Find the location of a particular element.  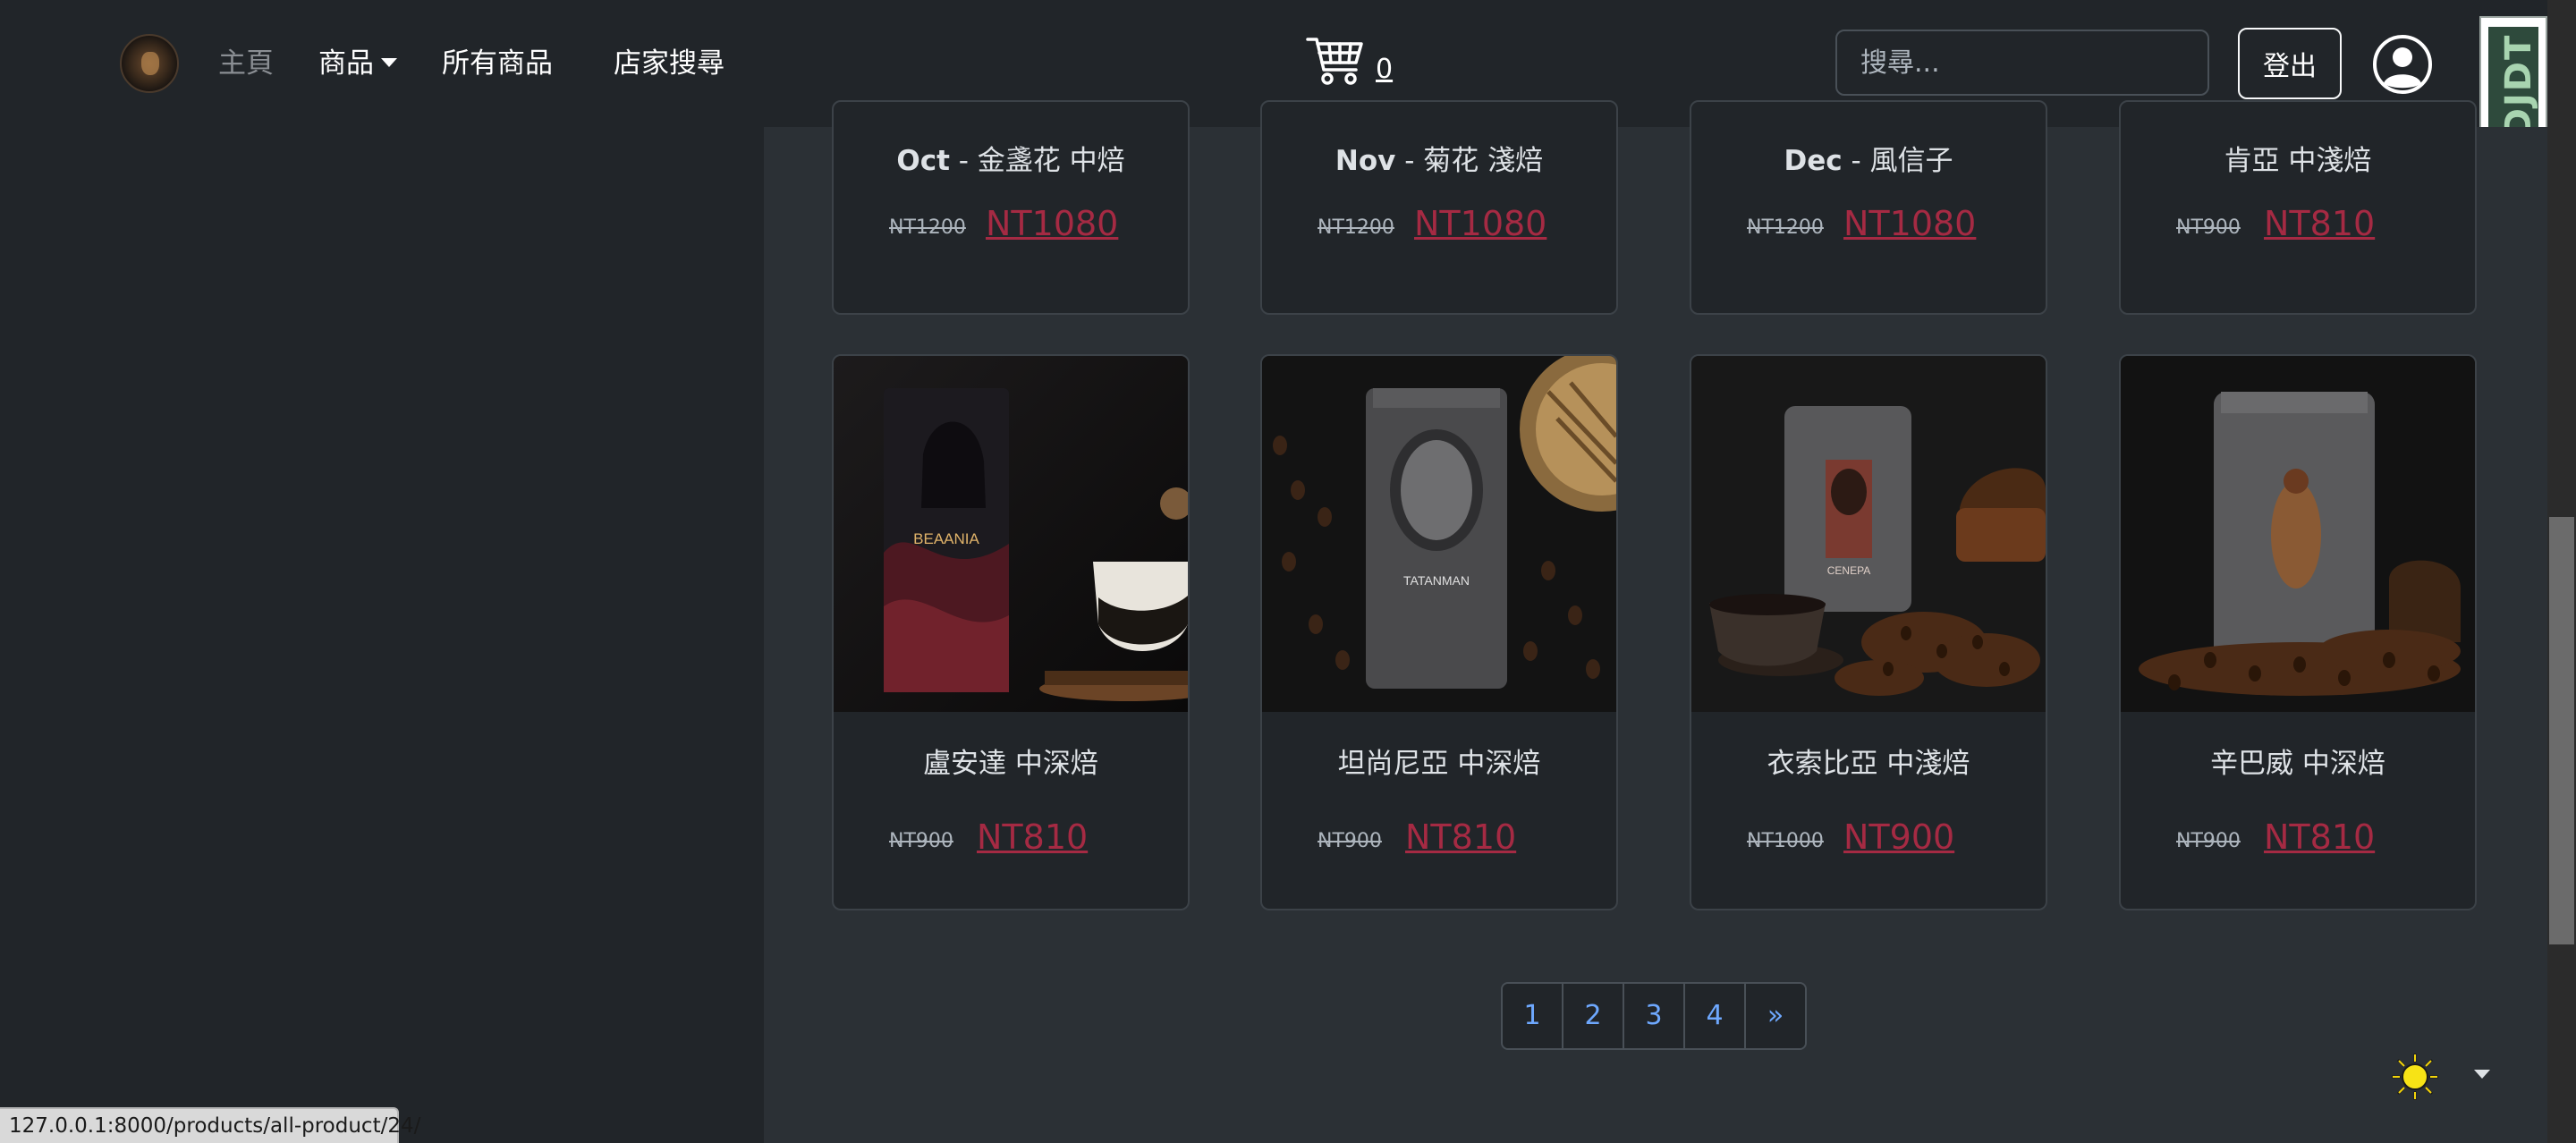

nav-store-search-link: 店家搜尋 is located at coordinates (669, 63).